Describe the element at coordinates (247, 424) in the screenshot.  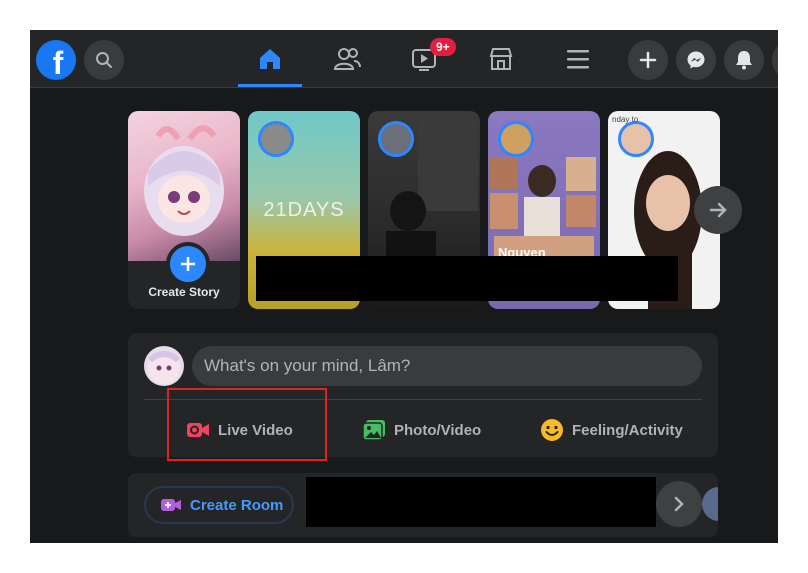
I see `highlight-box` at that location.